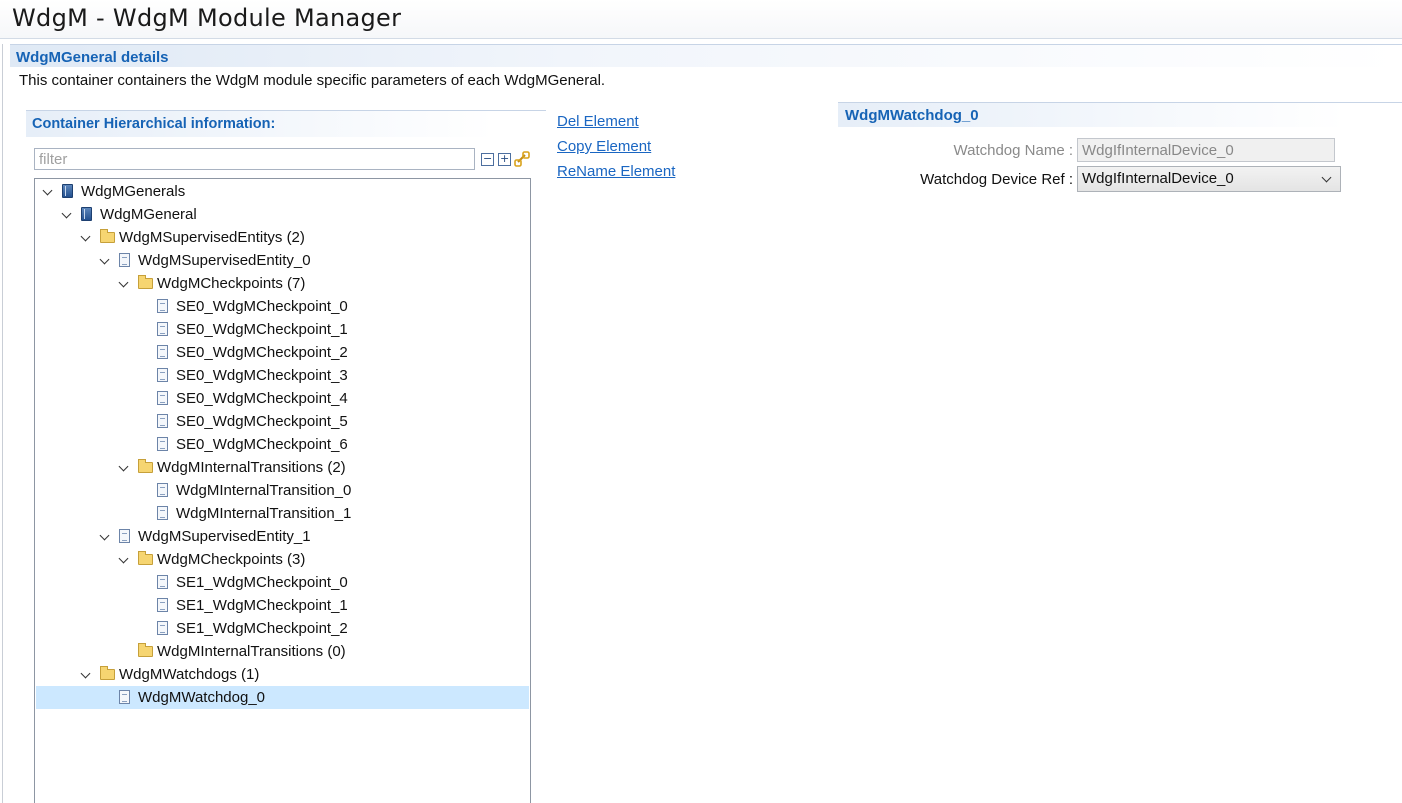  I want to click on tree-item: WdgMGeneral, so click(282, 214).